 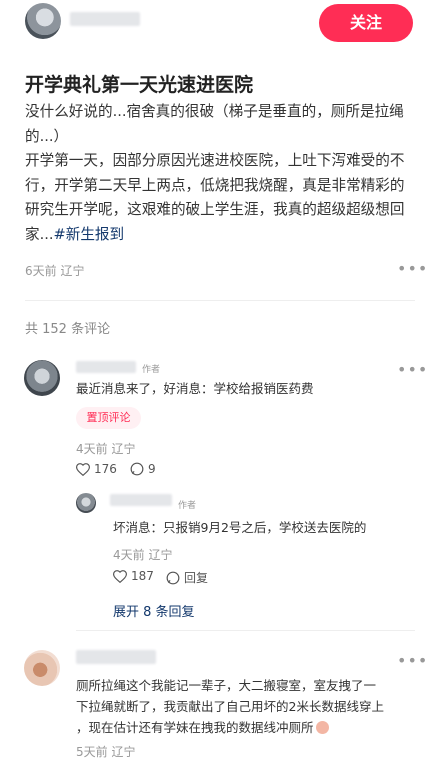 I want to click on pinned-comment-badge: 置顶评论, so click(x=108, y=418).